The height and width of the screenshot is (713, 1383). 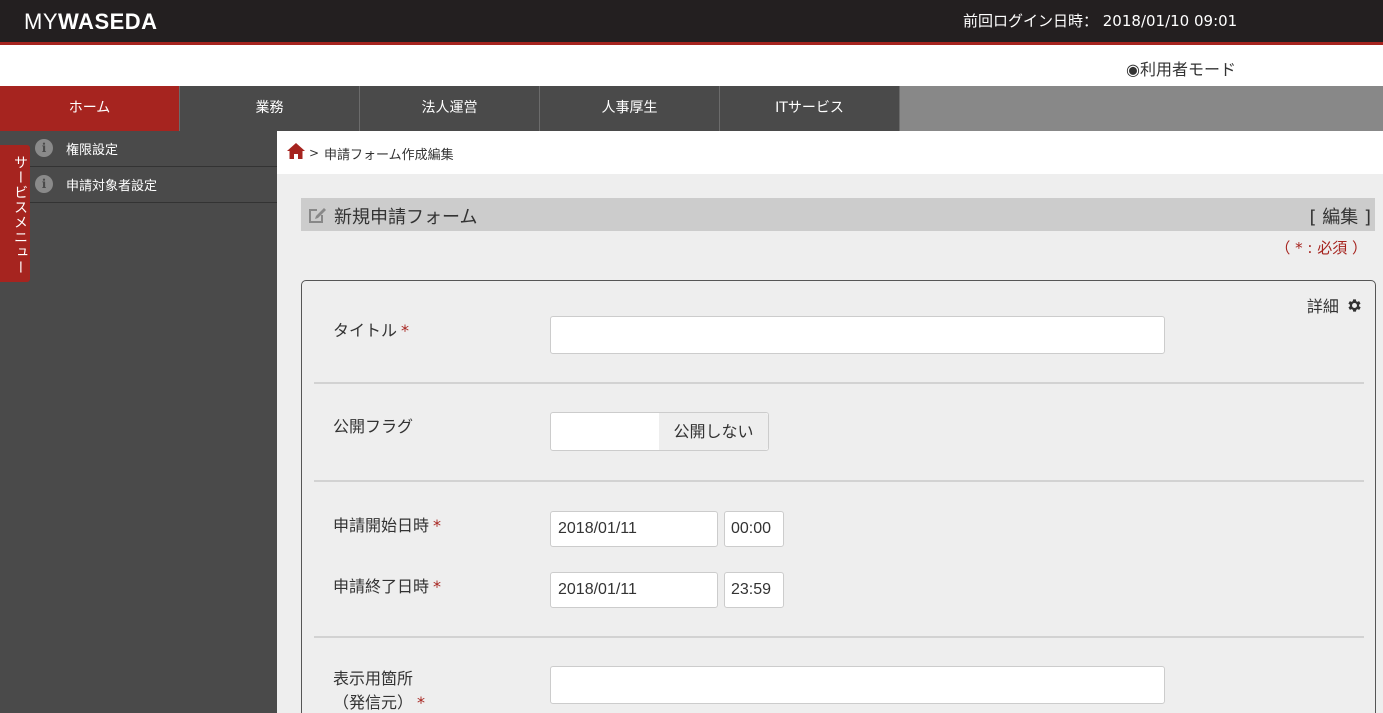 I want to click on publish-flag-toggle: 公開しない, so click(x=659, y=431).